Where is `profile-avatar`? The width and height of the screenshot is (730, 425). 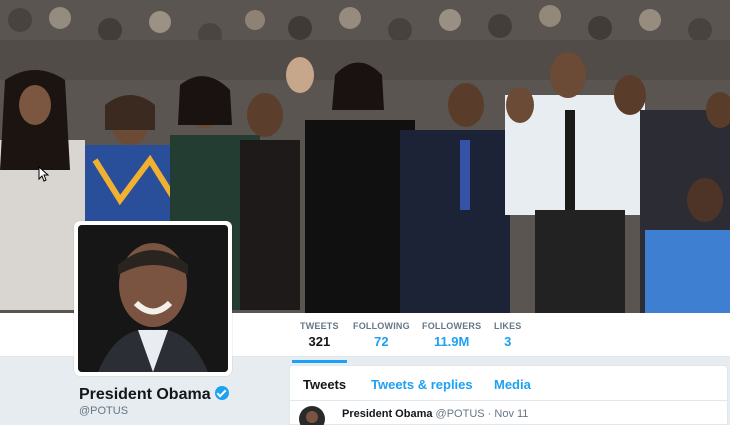
profile-avatar is located at coordinates (153, 298).